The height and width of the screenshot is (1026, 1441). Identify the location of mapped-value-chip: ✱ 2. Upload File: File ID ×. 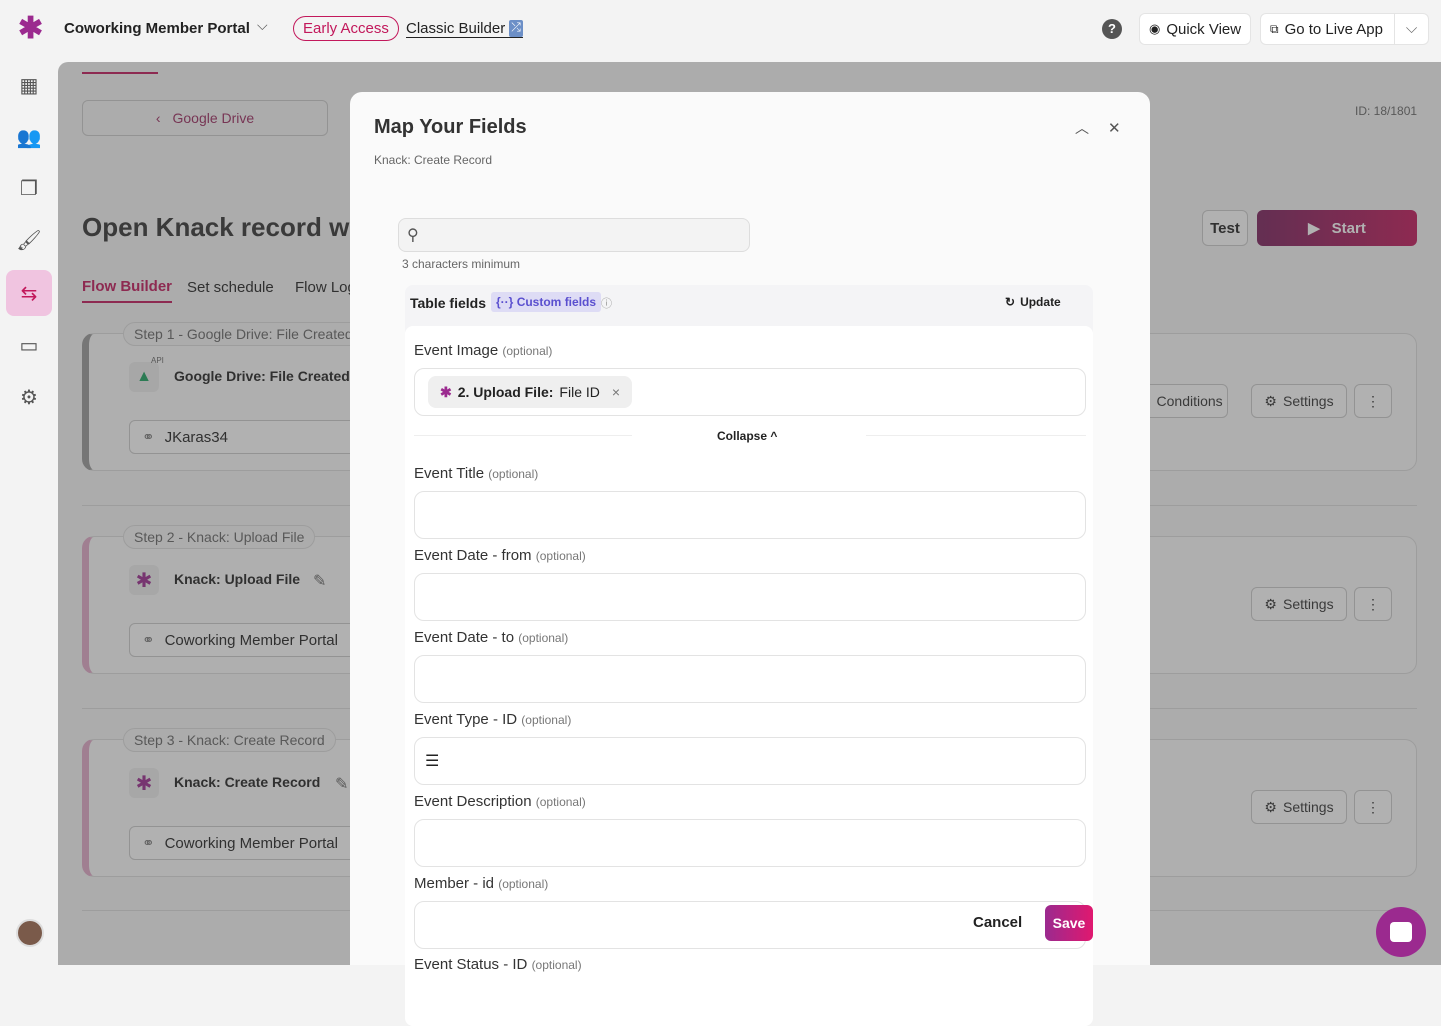
(530, 392).